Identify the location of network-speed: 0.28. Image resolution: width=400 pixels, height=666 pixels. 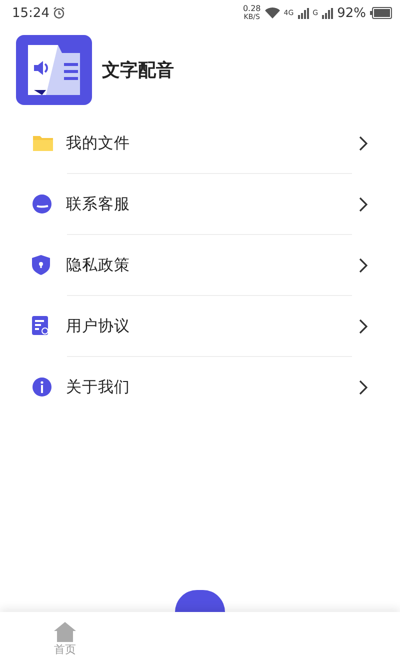
(251, 9).